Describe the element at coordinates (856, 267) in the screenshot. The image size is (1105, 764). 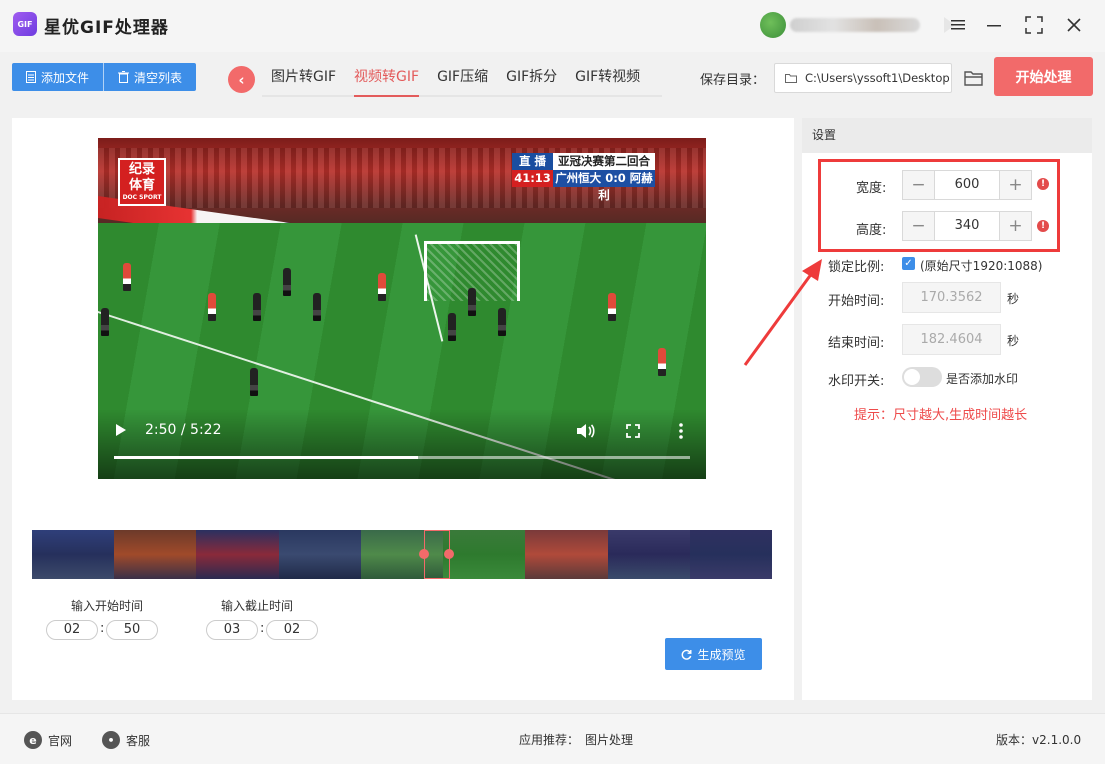
I see `lock-ratio-label: 锁定比例:` at that location.